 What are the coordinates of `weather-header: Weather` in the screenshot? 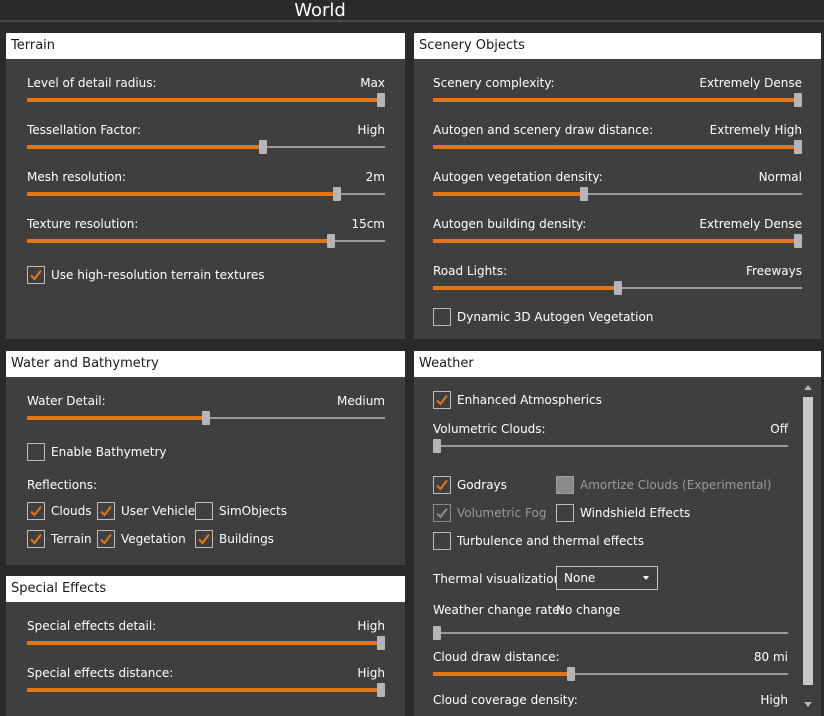 It's located at (617, 364).